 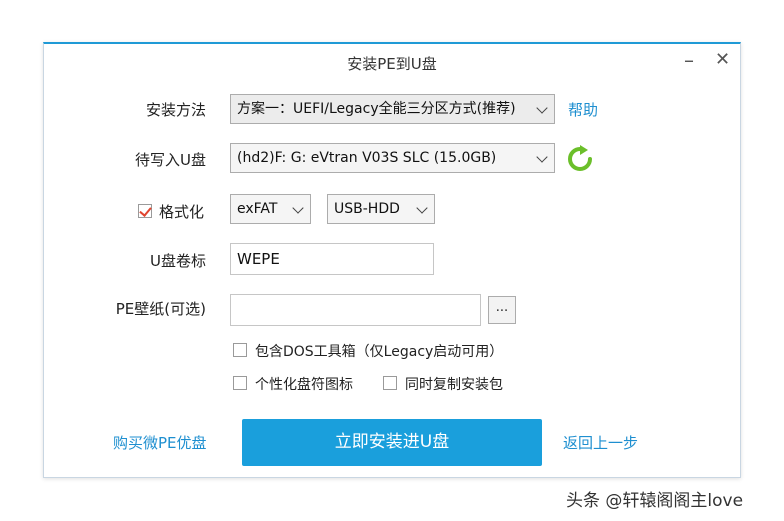 I want to click on wallpaper-input, so click(x=355, y=310).